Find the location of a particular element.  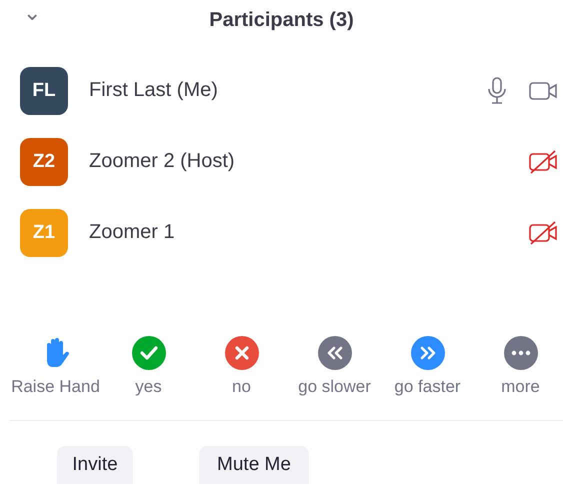

reaction-label: no is located at coordinates (241, 387).